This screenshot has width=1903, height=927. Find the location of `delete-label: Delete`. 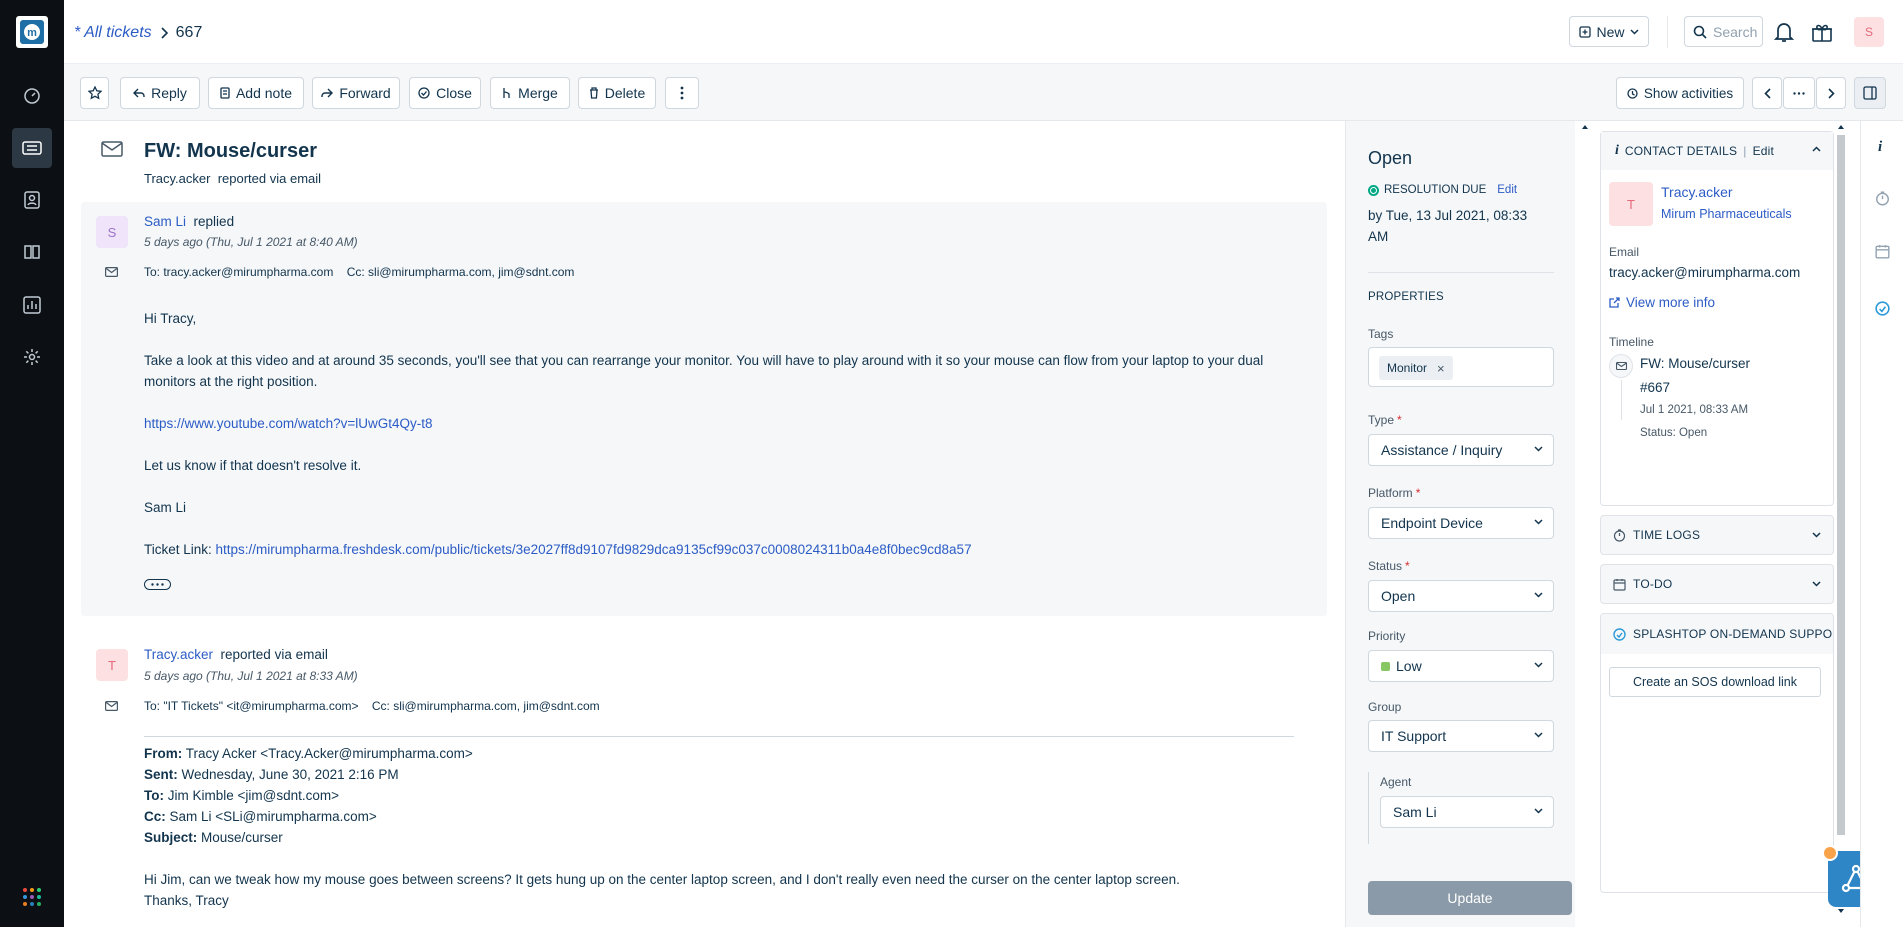

delete-label: Delete is located at coordinates (625, 93).